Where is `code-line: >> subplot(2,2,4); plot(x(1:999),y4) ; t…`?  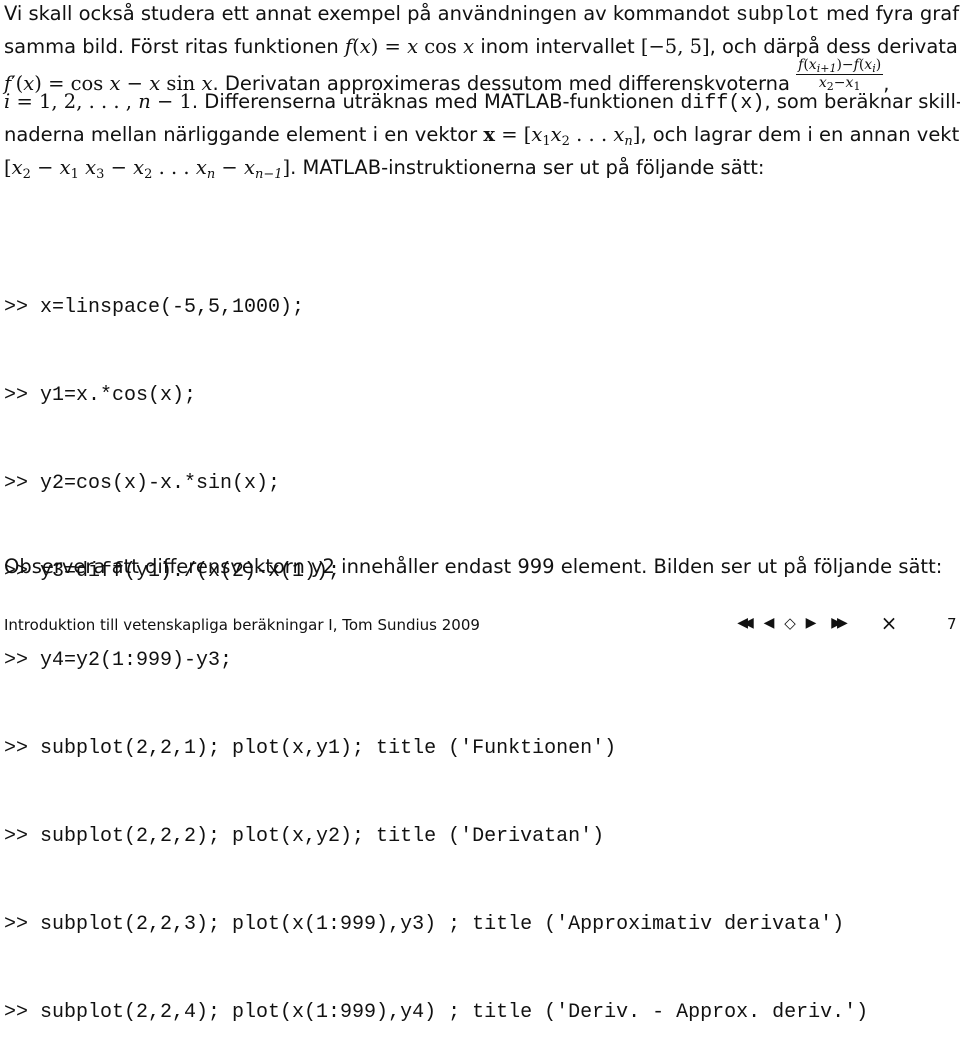 code-line: >> subplot(2,2,4); plot(x(1:999),y4) ; t… is located at coordinates (436, 1013).